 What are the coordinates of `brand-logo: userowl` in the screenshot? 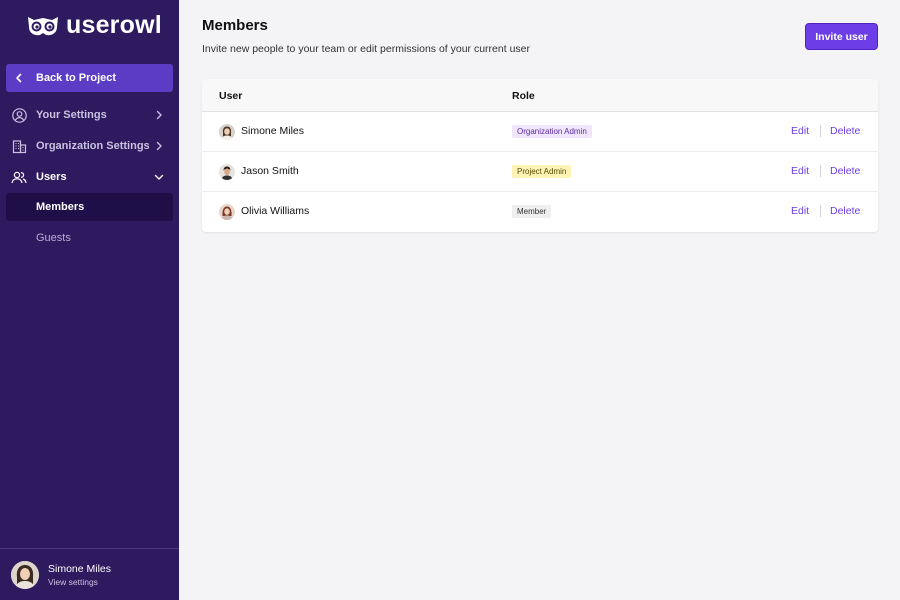 It's located at (94, 25).